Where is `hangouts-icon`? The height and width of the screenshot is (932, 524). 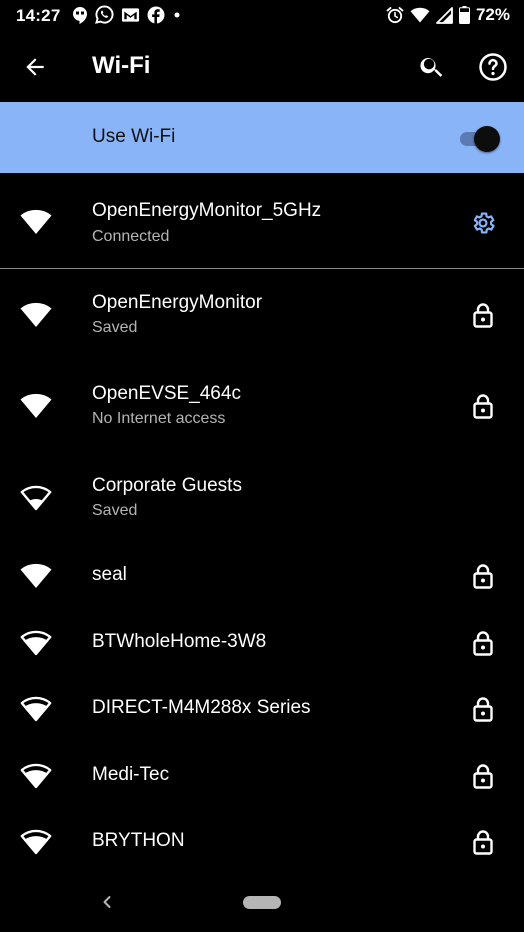
hangouts-icon is located at coordinates (80, 15).